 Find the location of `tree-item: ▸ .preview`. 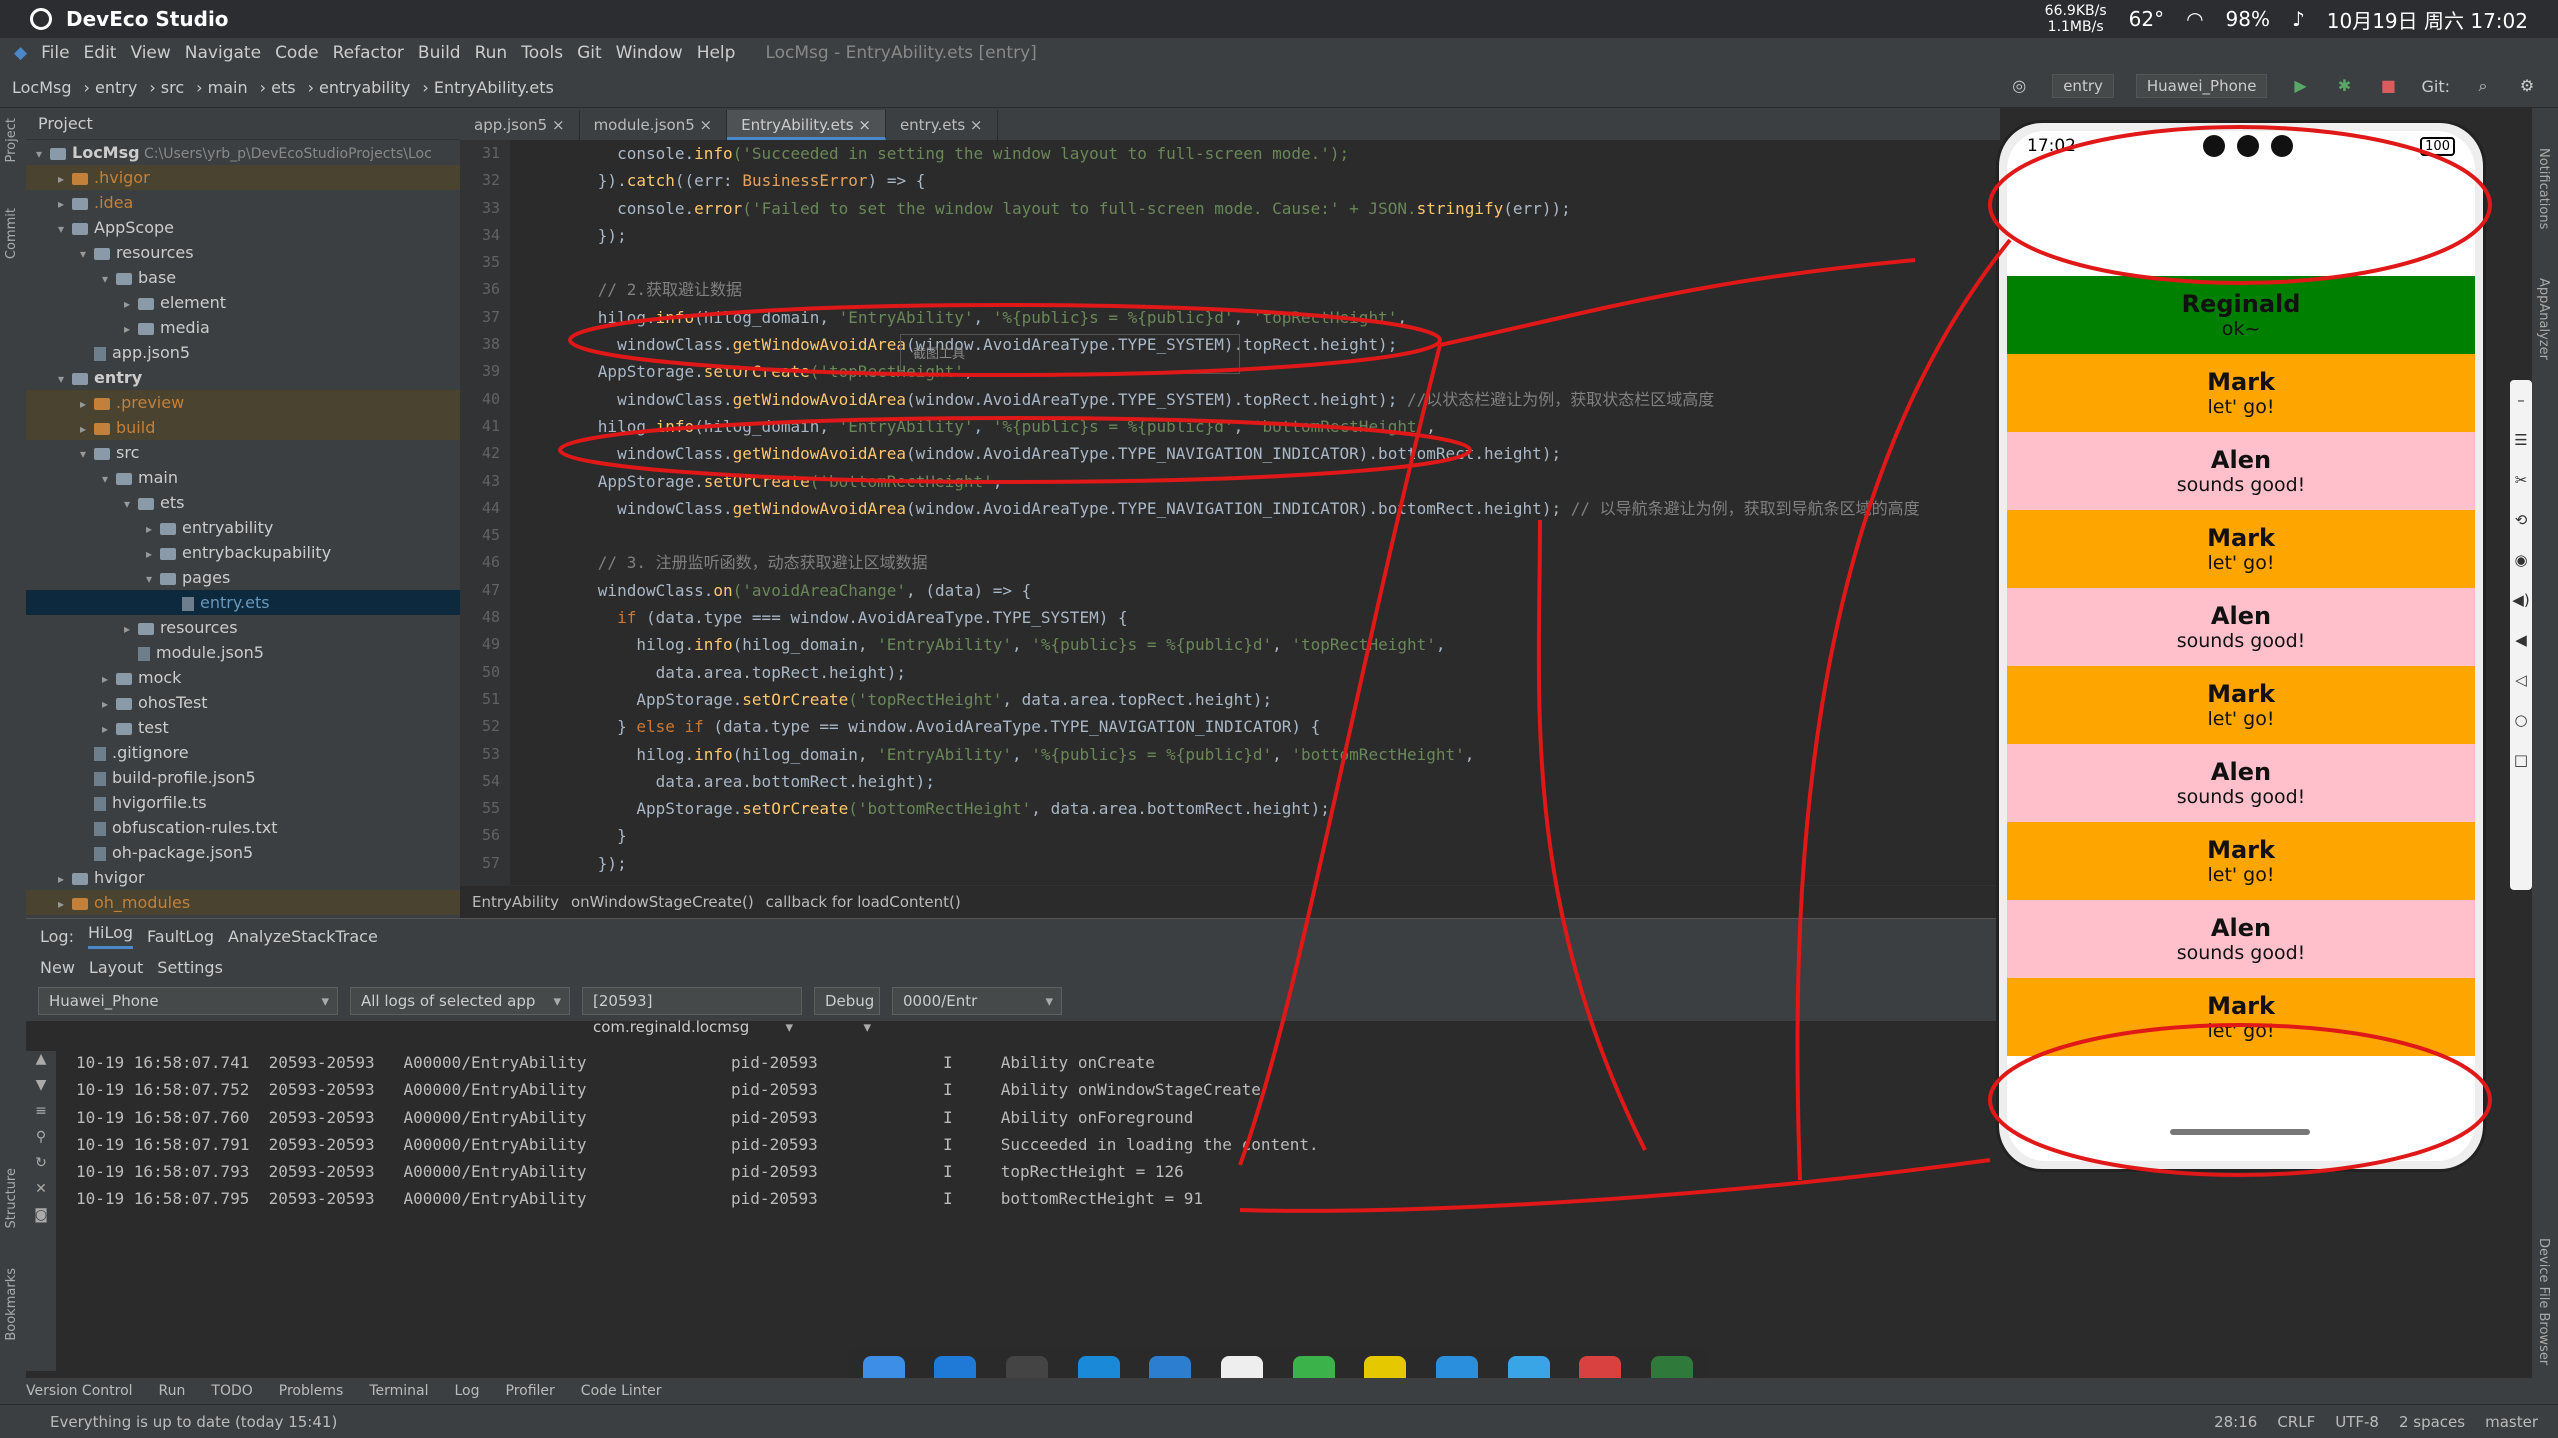

tree-item: ▸ .preview is located at coordinates (243, 402).